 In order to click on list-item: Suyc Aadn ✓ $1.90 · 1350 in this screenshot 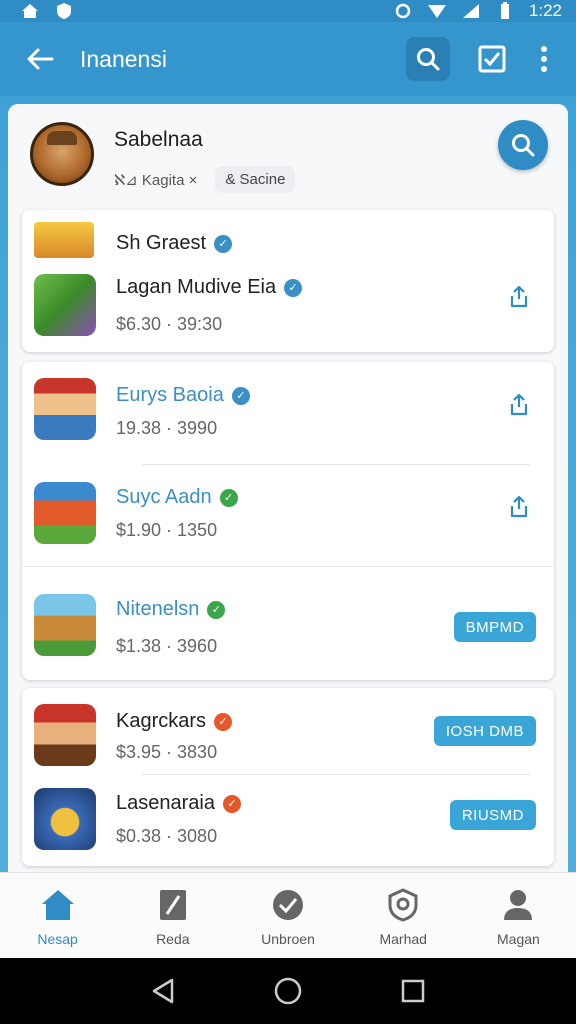, I will do `click(288, 521)`.